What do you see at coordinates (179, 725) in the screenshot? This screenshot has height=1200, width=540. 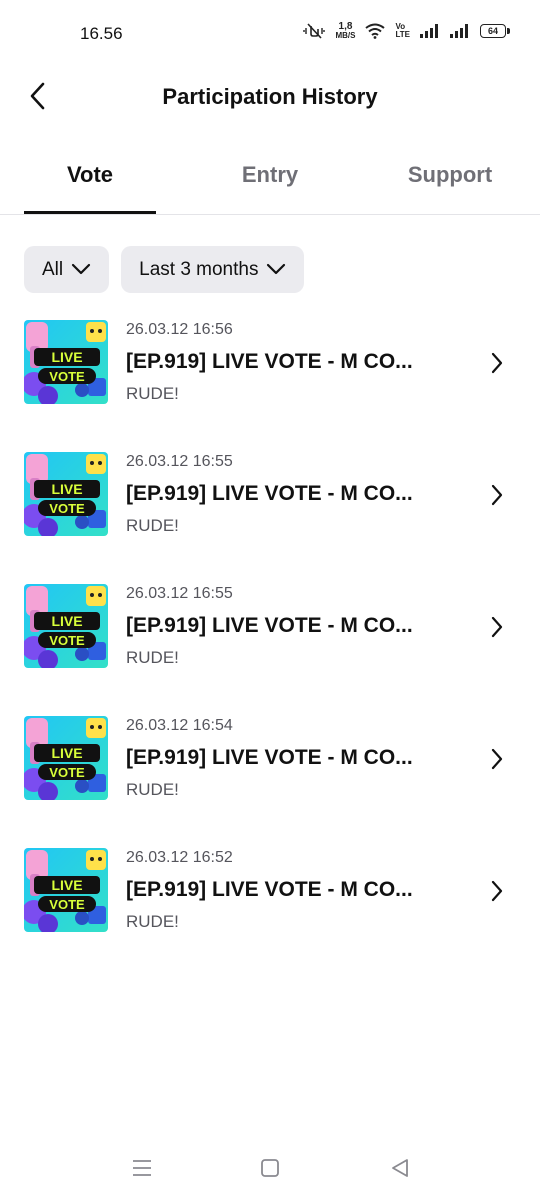 I see `item-date: 26.03.12 16:54` at bounding box center [179, 725].